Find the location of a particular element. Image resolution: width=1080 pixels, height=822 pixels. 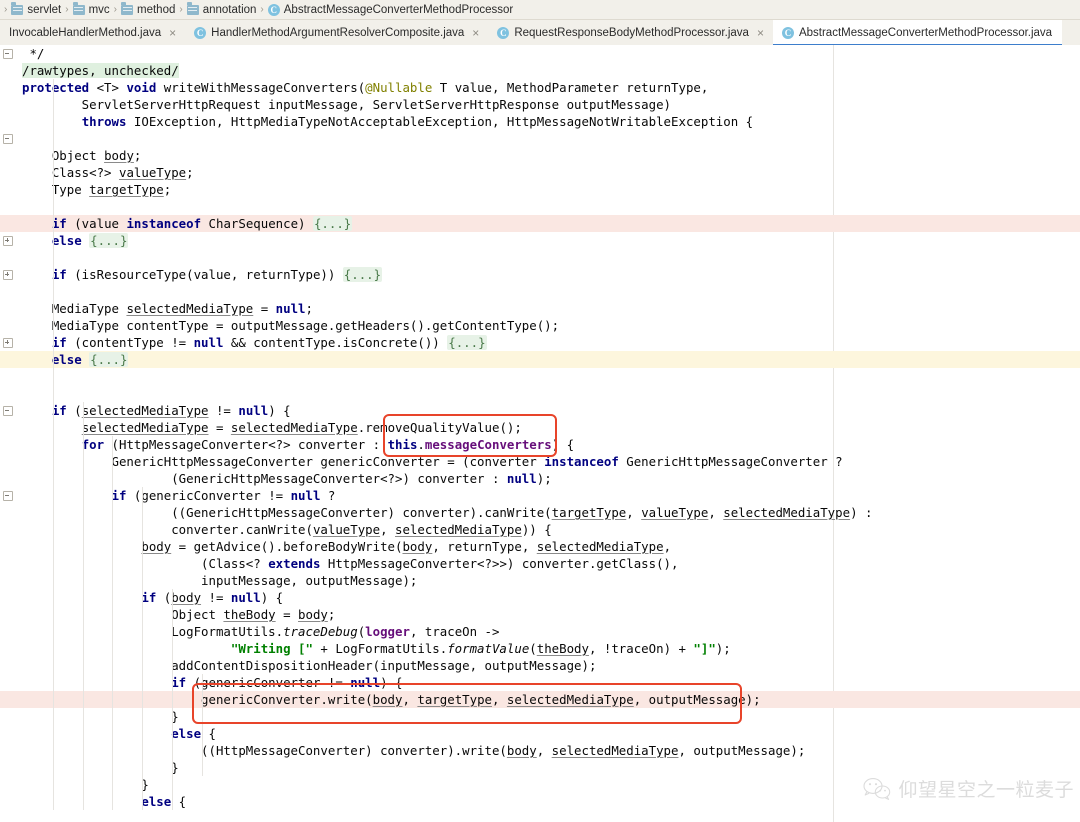

code-line-text: /rawtypes, unchecked/ is located at coordinates (100, 70).